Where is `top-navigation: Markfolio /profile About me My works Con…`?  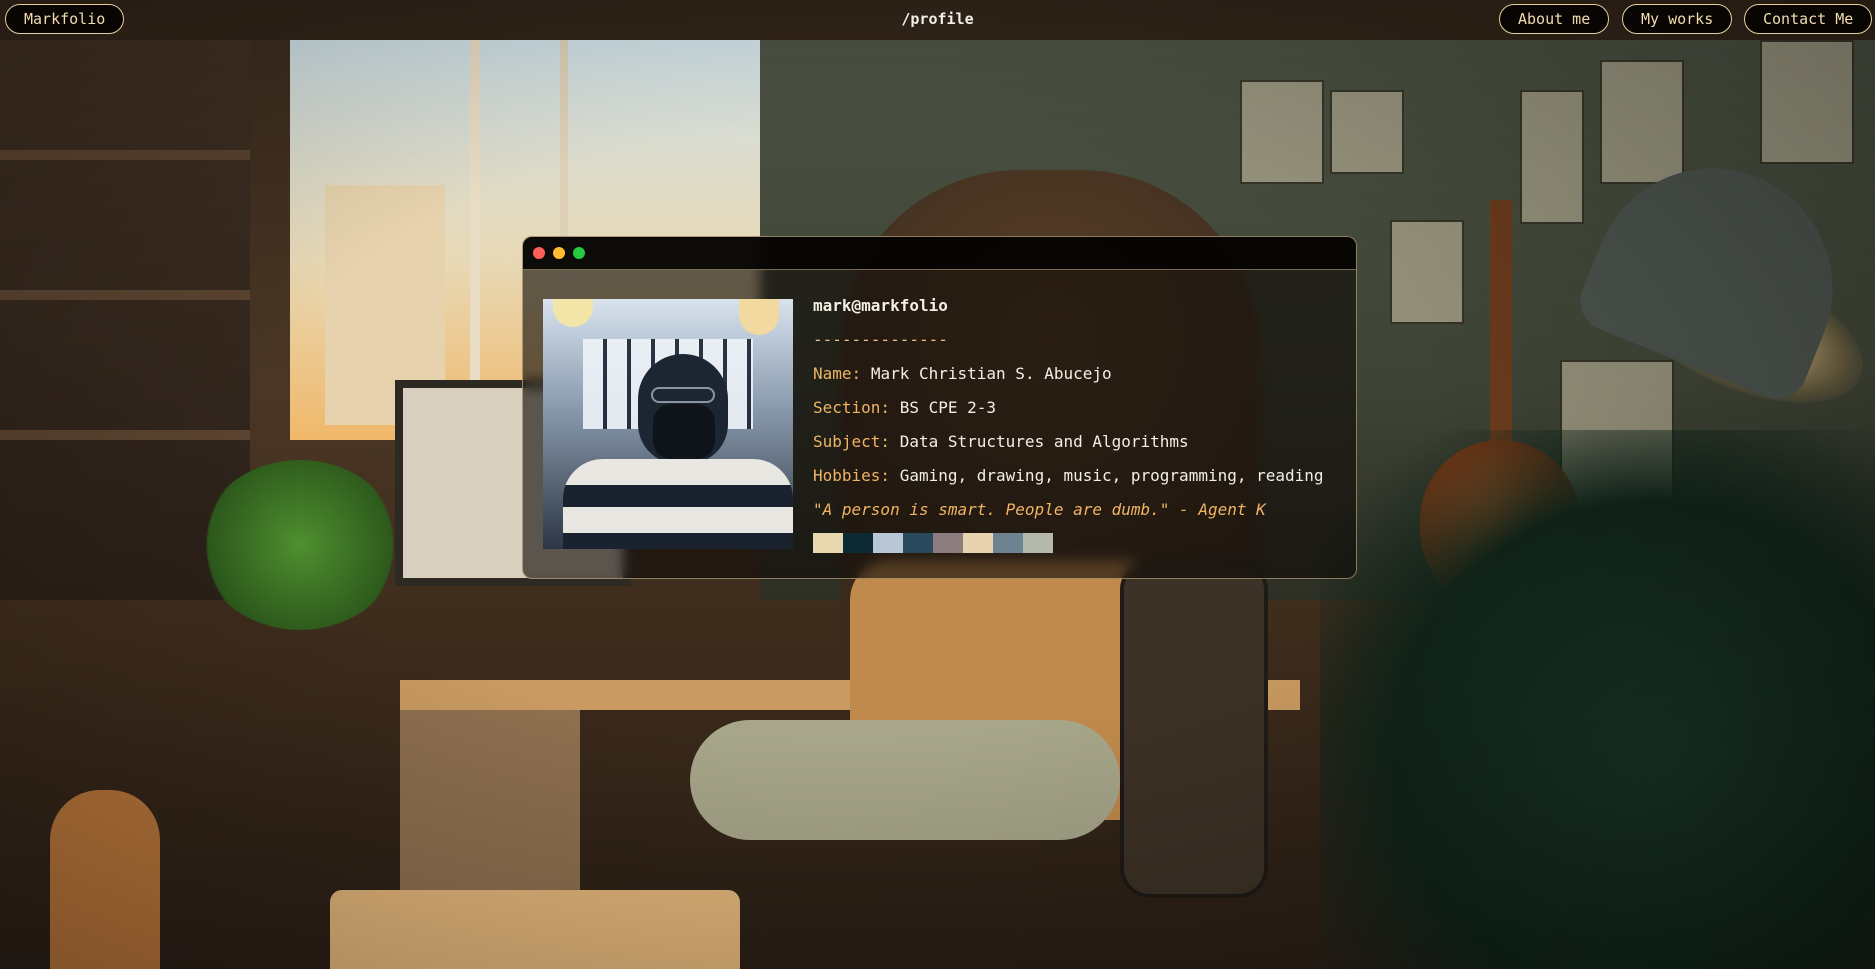 top-navigation: Markfolio /profile About me My works Con… is located at coordinates (937, 20).